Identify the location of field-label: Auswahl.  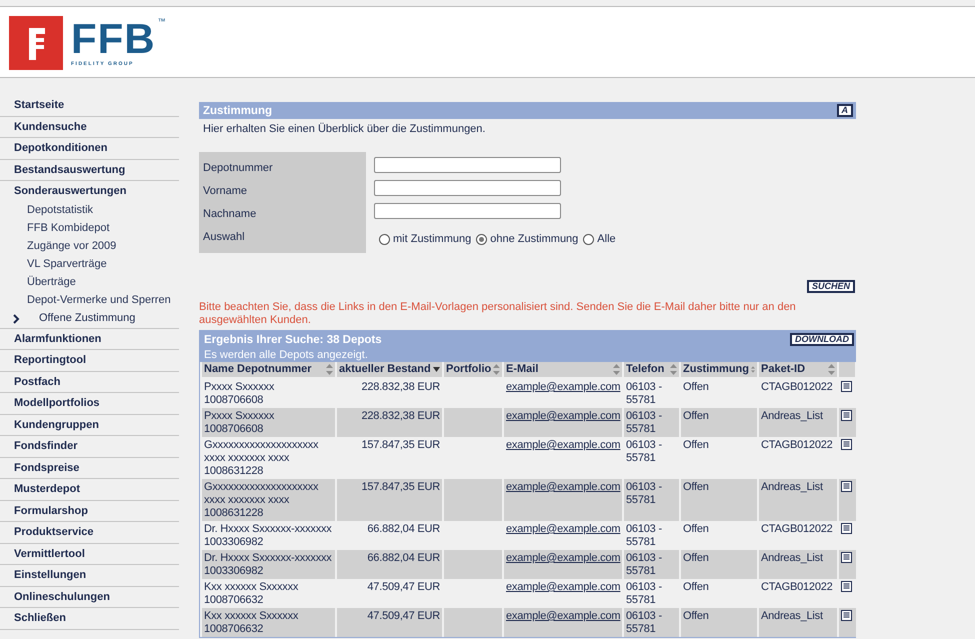
(224, 237).